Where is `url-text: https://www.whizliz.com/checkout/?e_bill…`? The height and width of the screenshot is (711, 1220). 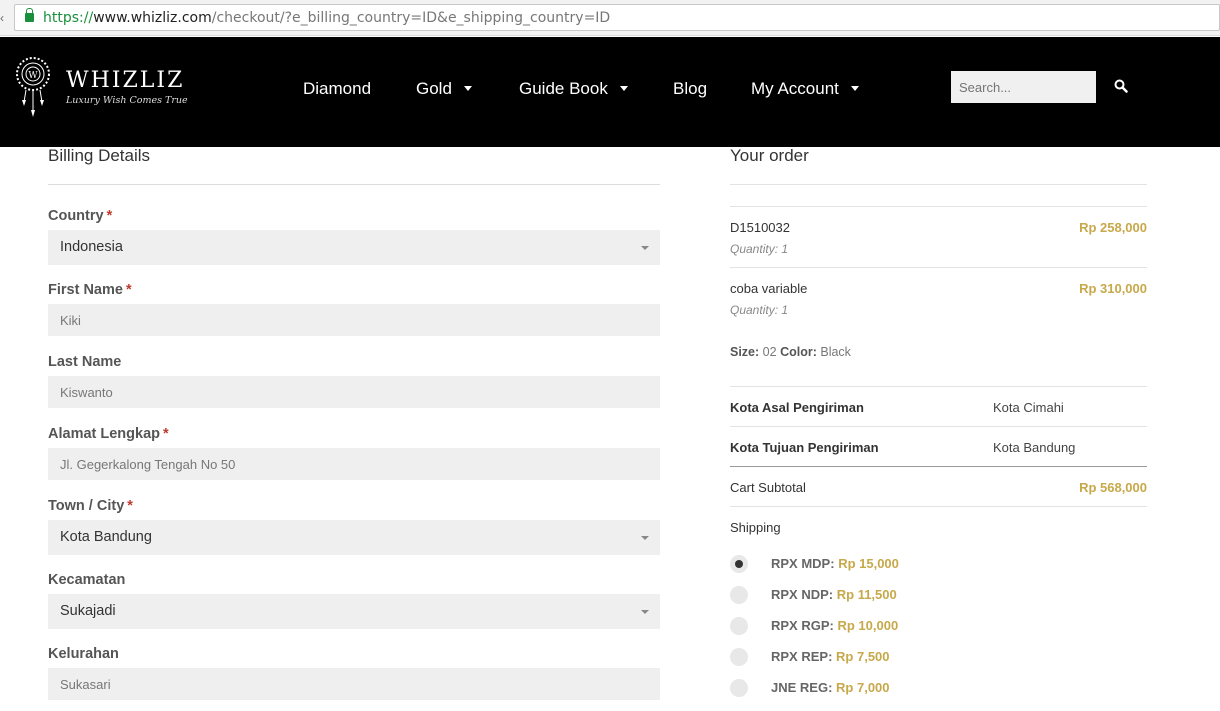 url-text: https://www.whizliz.com/checkout/?e_bill… is located at coordinates (326, 18).